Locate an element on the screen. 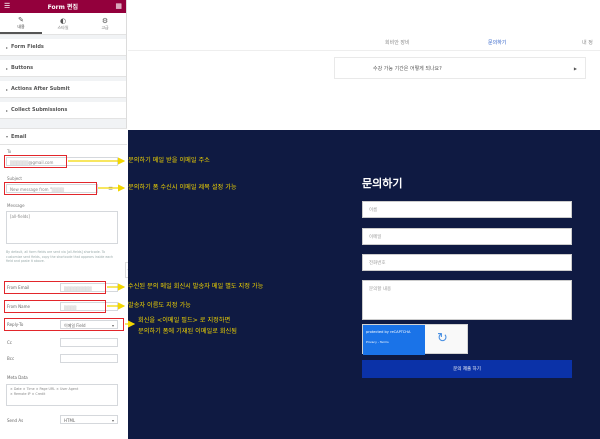 This screenshot has width=600, height=439. annotation-reply-to-1: 회신을 <이메일 필드> 로 지정하면 is located at coordinates (184, 320).